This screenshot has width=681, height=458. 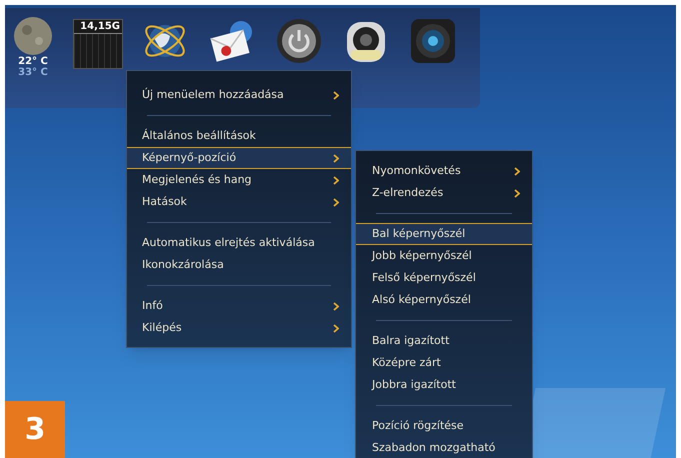 I want to click on disk-reading: 14,15G, so click(x=98, y=27).